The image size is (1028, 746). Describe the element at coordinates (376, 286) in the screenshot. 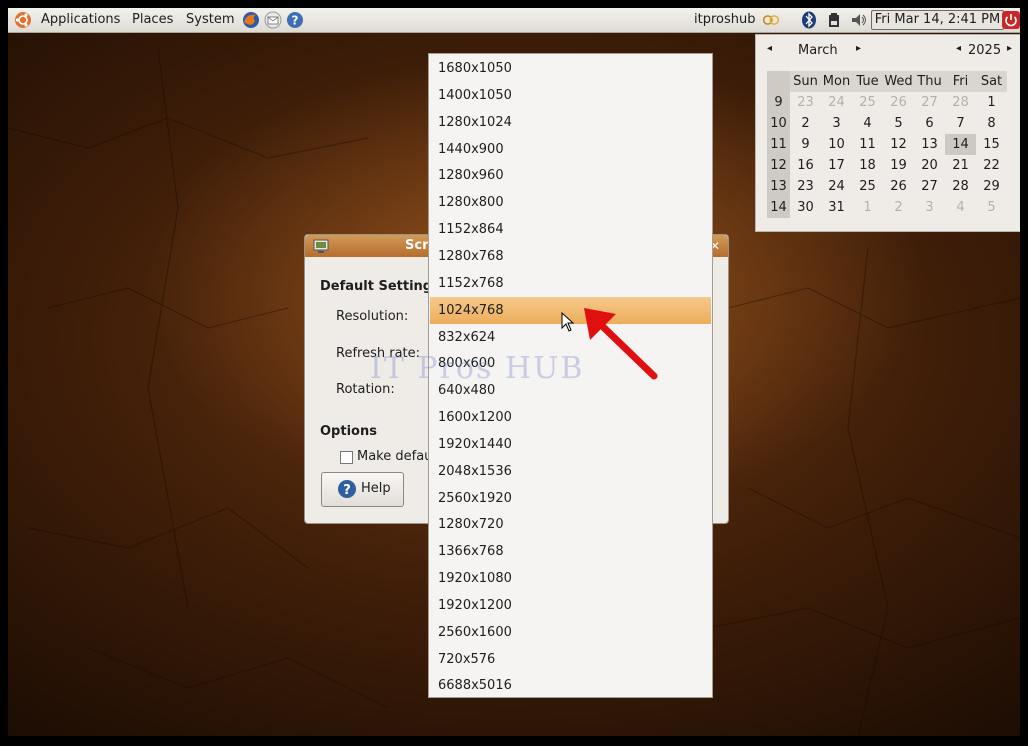

I see `default-settings-heading: Default Setting` at that location.